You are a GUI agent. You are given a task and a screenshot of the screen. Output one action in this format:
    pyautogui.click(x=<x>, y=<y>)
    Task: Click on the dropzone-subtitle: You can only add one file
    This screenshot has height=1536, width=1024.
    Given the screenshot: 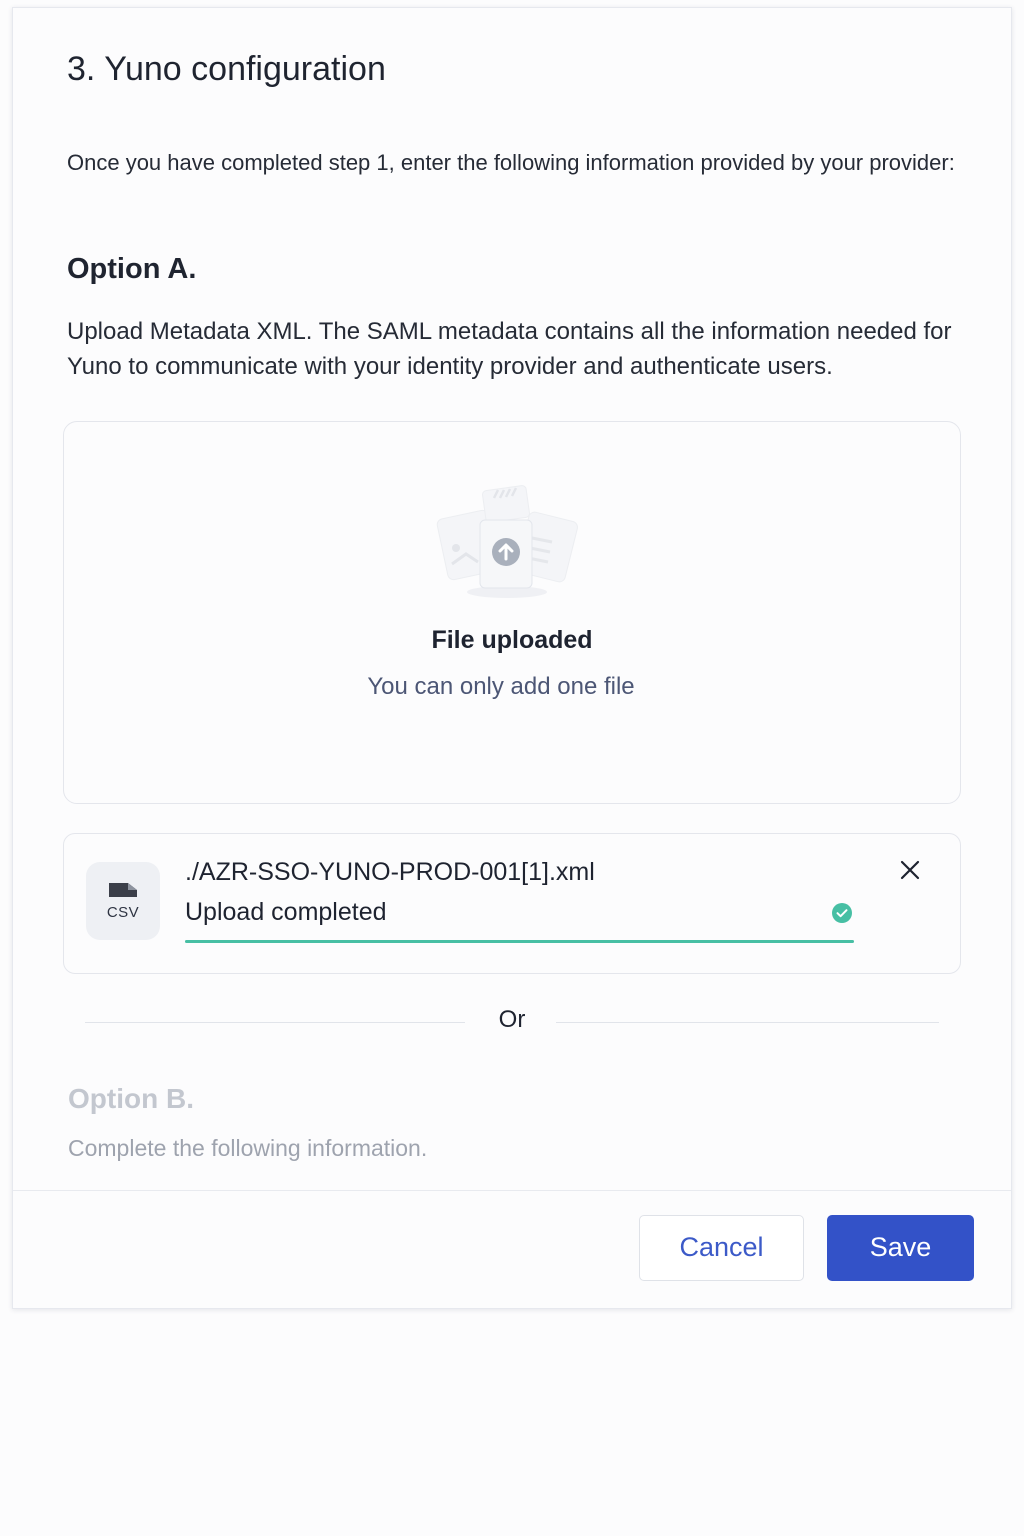 What is the action you would take?
    pyautogui.click(x=501, y=686)
    